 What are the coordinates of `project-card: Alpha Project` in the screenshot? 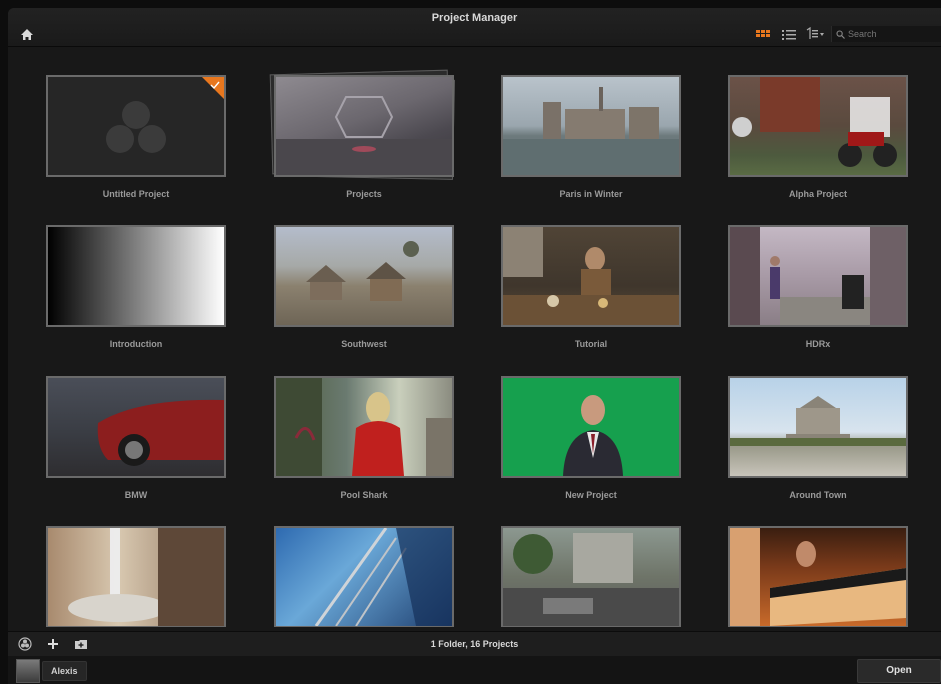 It's located at (818, 145).